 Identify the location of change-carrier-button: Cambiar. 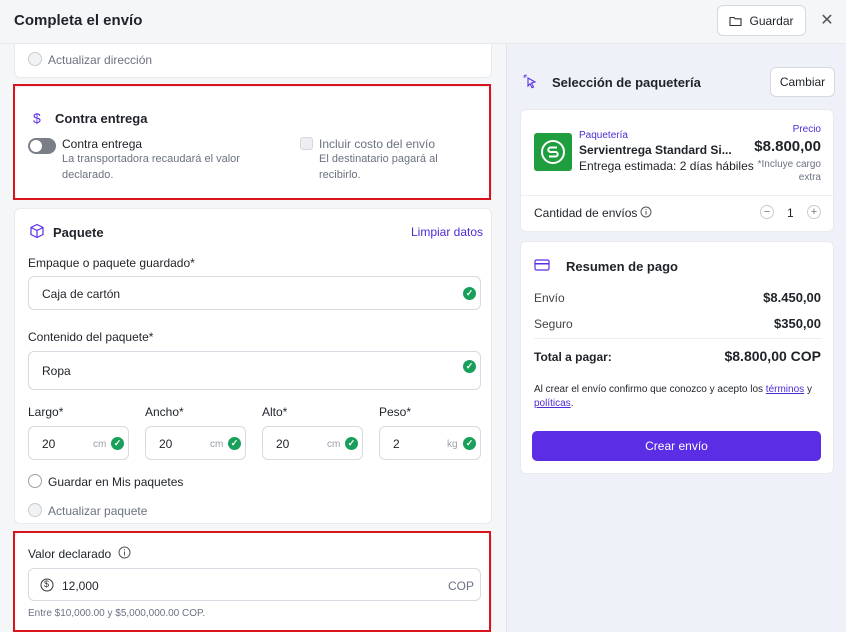
(802, 82).